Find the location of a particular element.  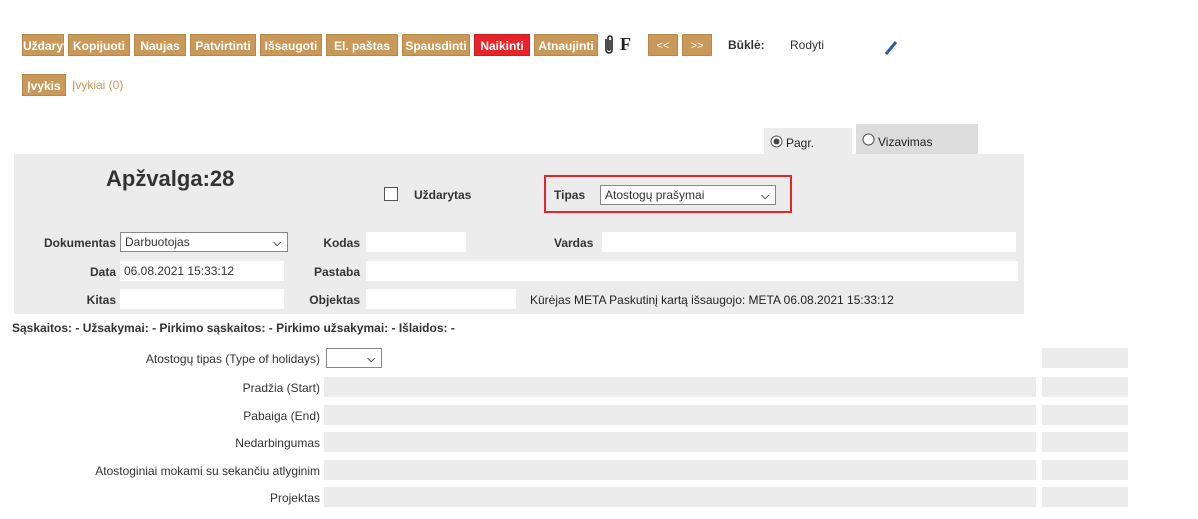

radio-checked-icon is located at coordinates (776, 141).